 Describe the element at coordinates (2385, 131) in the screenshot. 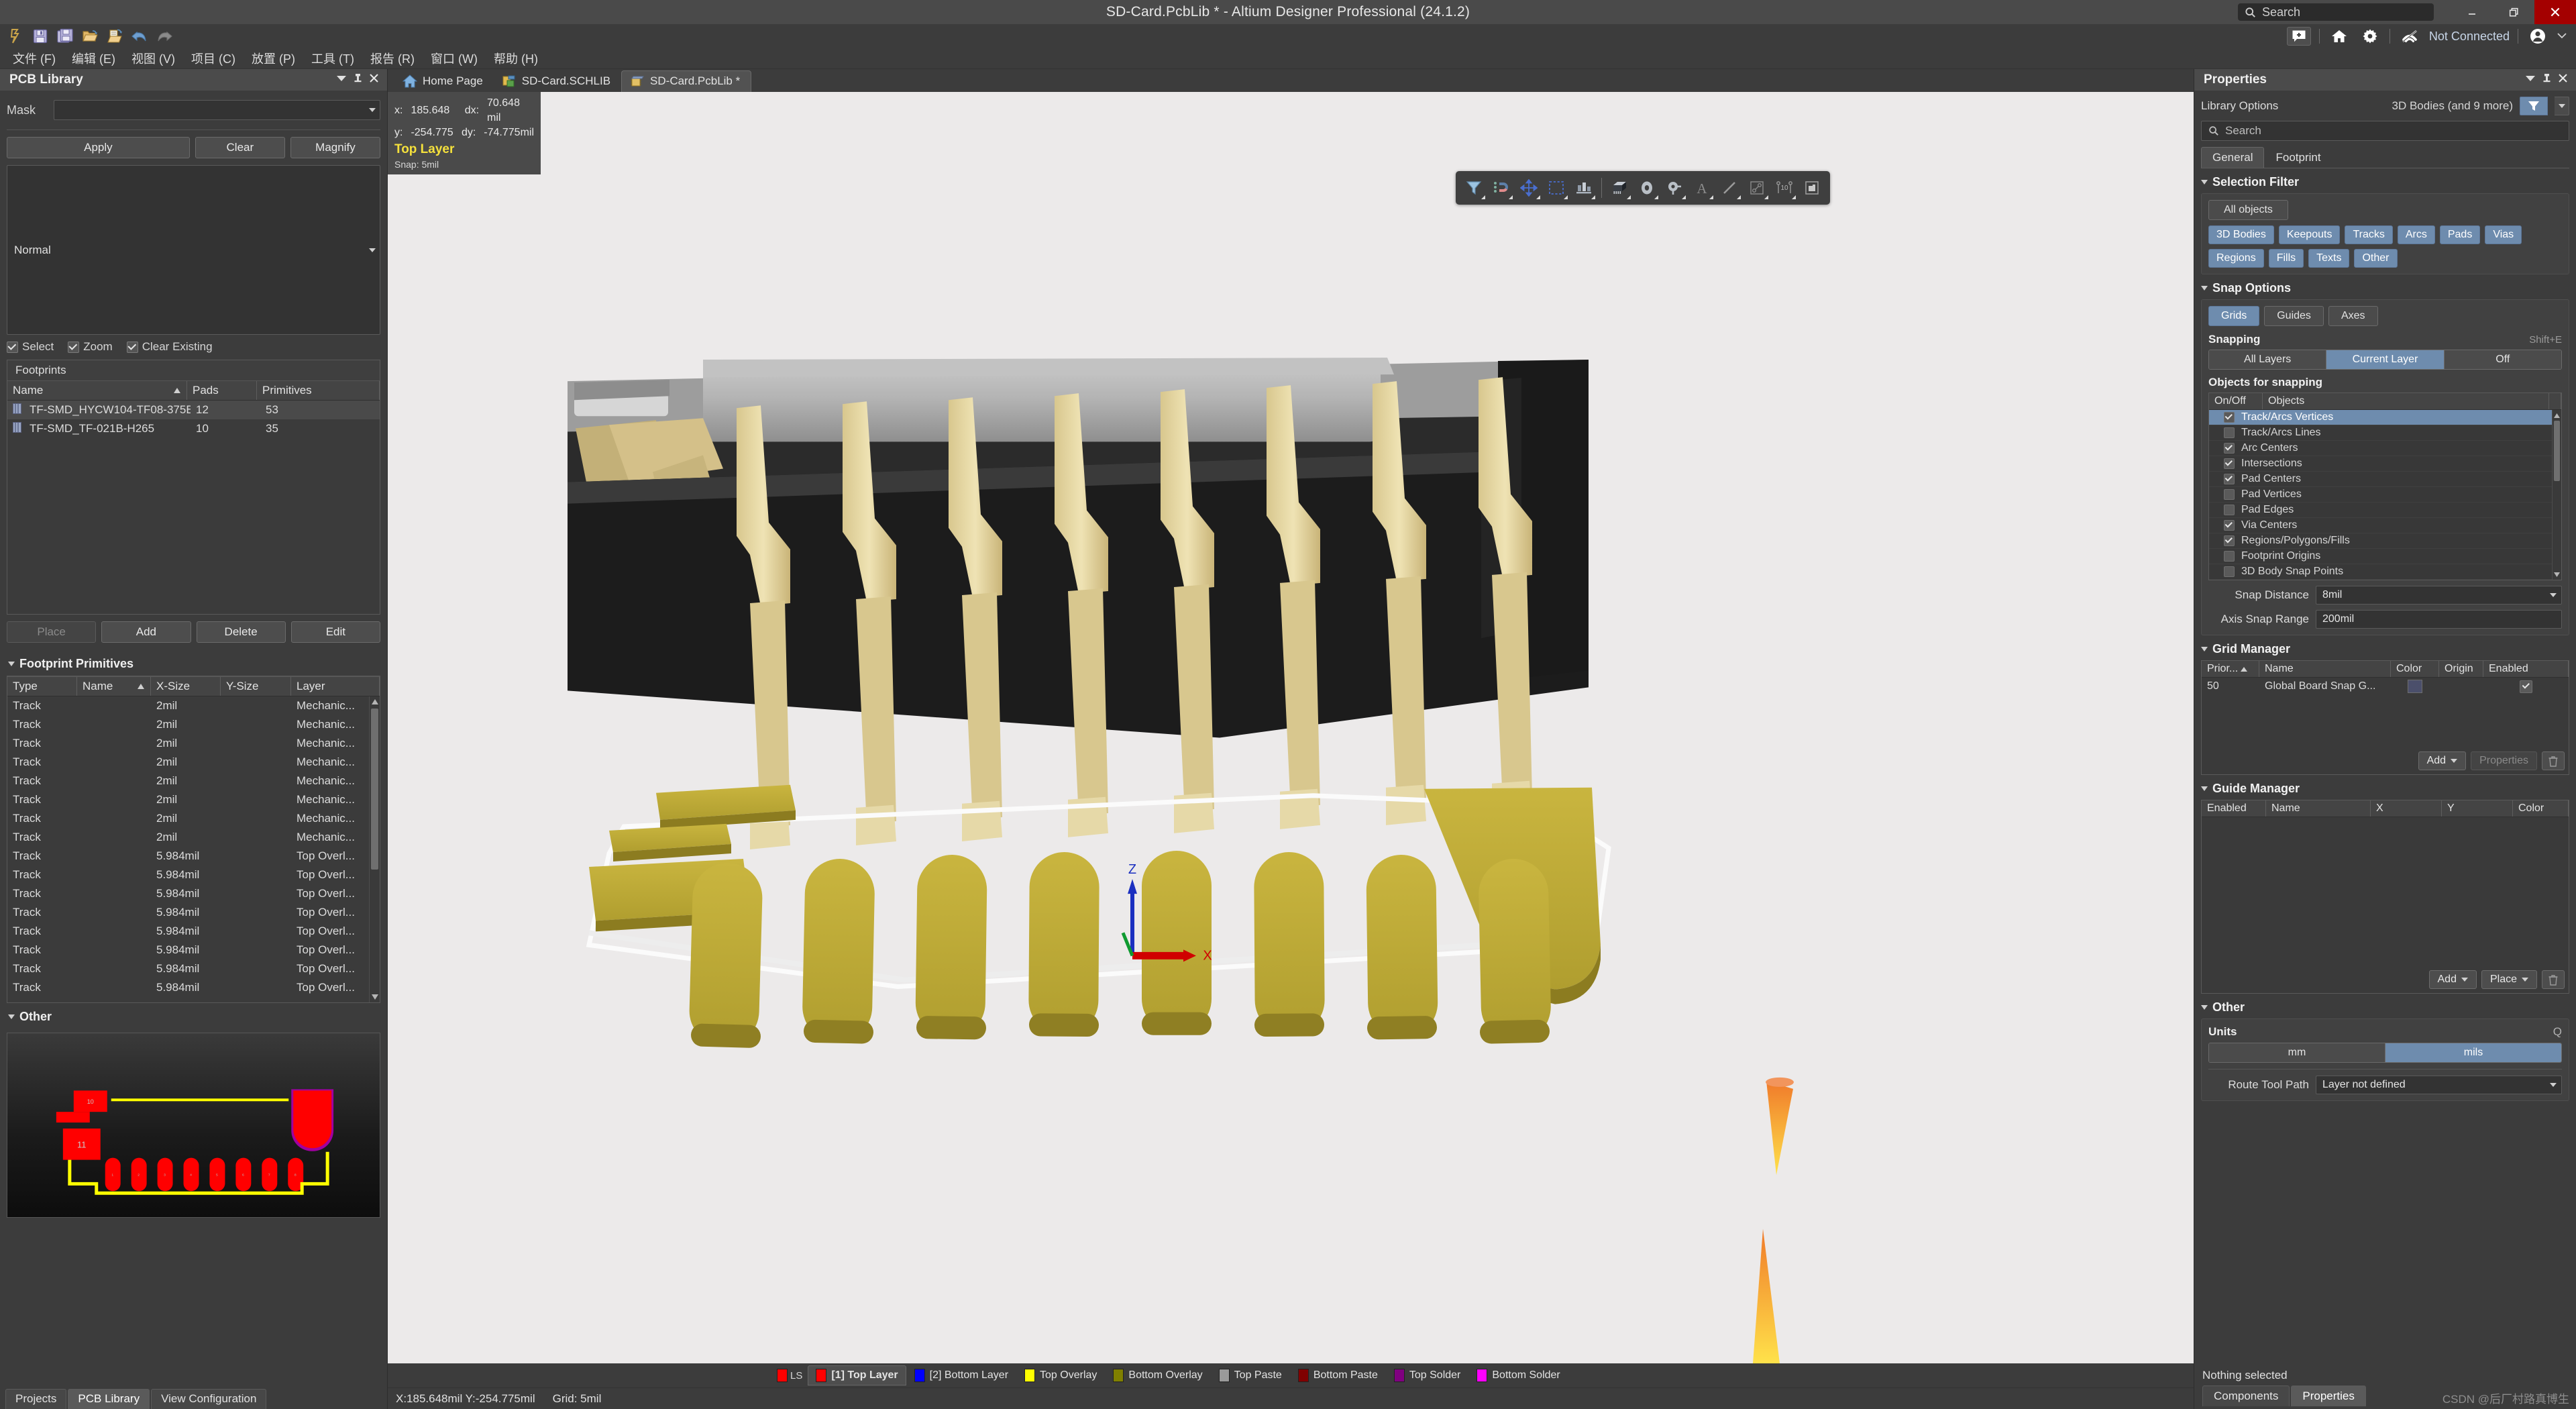

I see `properties-search-input: Search` at that location.